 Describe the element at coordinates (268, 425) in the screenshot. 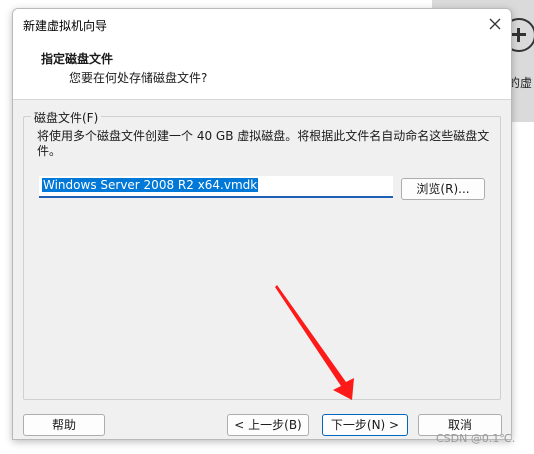

I see `back-button: < 上一步(B)` at that location.